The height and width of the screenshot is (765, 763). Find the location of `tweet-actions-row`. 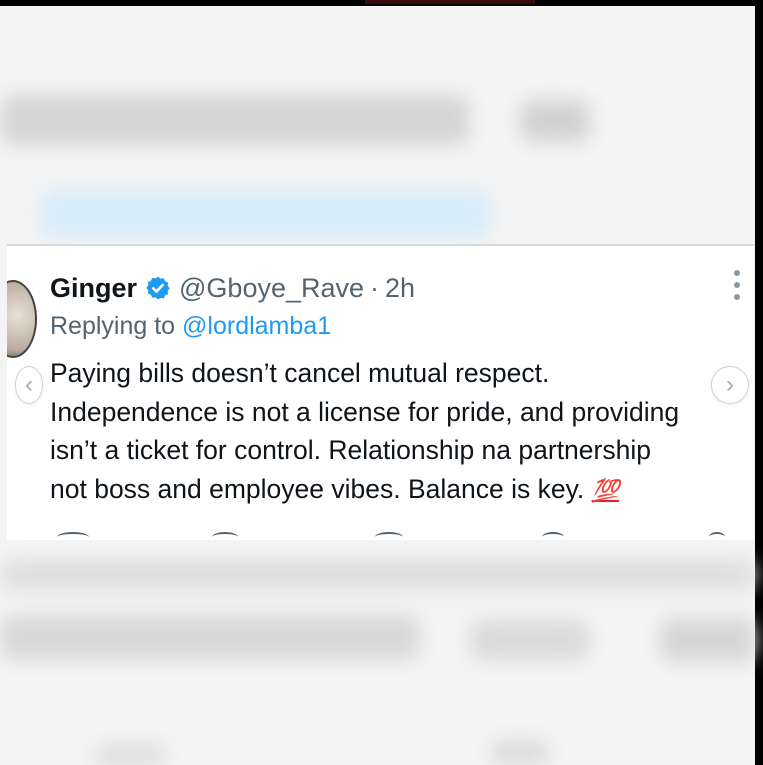

tweet-actions-row is located at coordinates (380, 536).